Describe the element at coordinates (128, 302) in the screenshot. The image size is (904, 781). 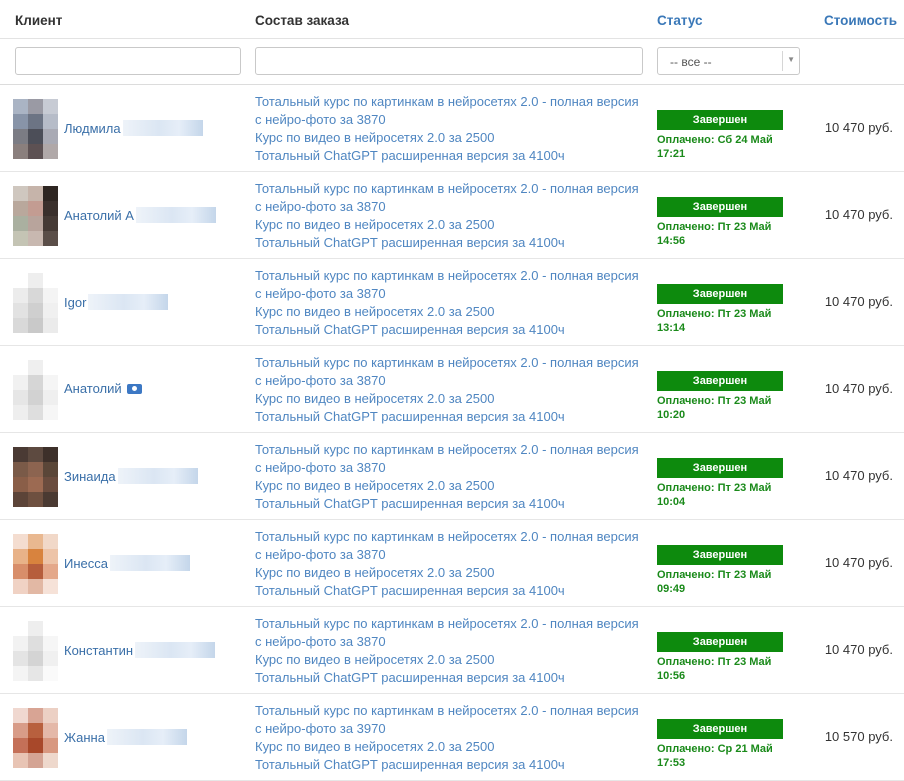
I see `blurred-surname` at that location.